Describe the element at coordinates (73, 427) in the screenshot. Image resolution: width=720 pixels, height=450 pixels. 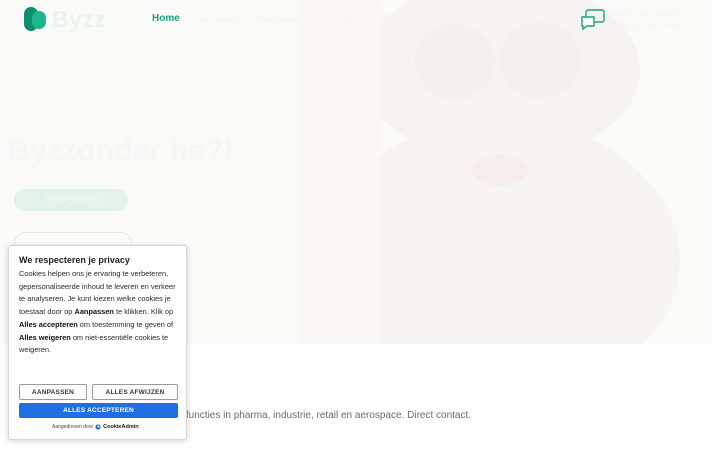
I see `powered-by-label: Aangedreven door` at that location.